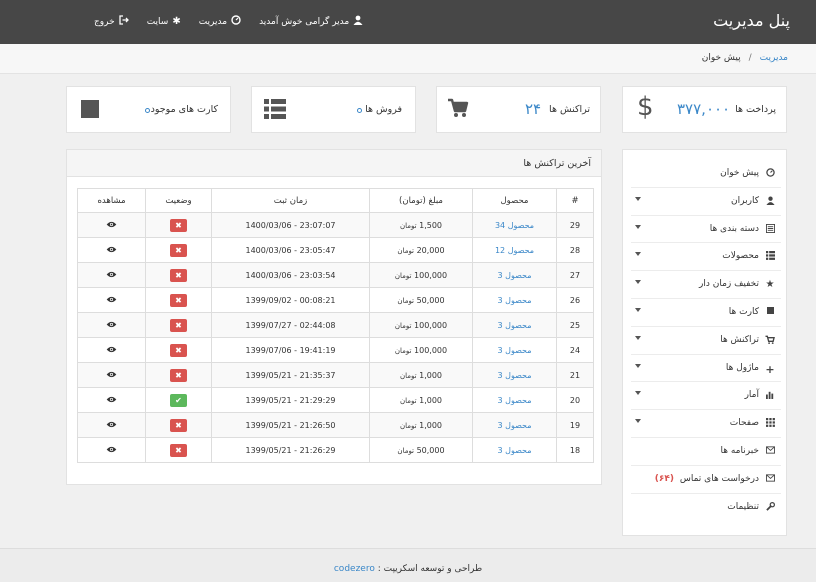 The width and height of the screenshot is (816, 582). Describe the element at coordinates (706, 480) in the screenshot. I see `sidebar-item: درخواست های تماس (۶۴)` at that location.